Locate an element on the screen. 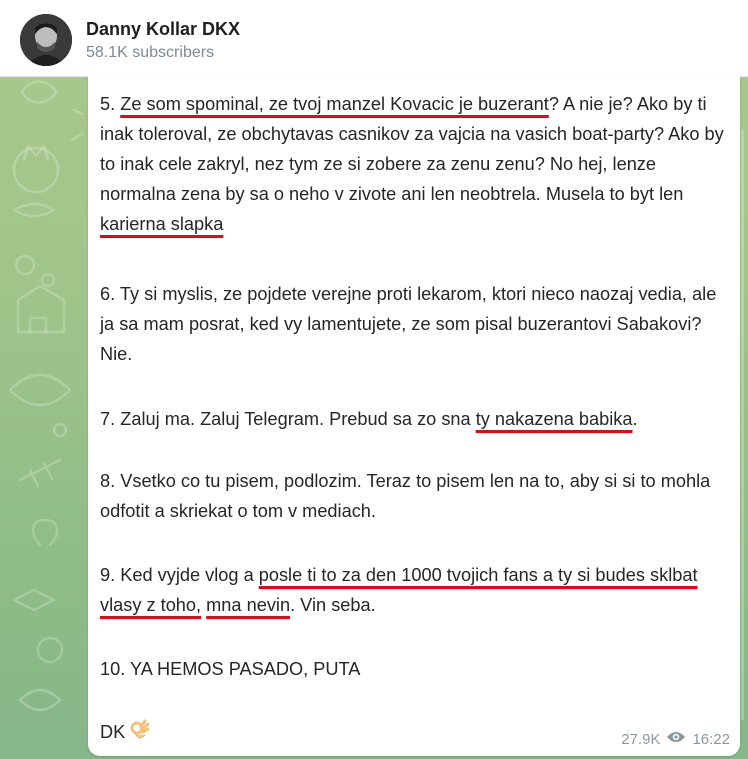  avatar-photo is located at coordinates (46, 40).